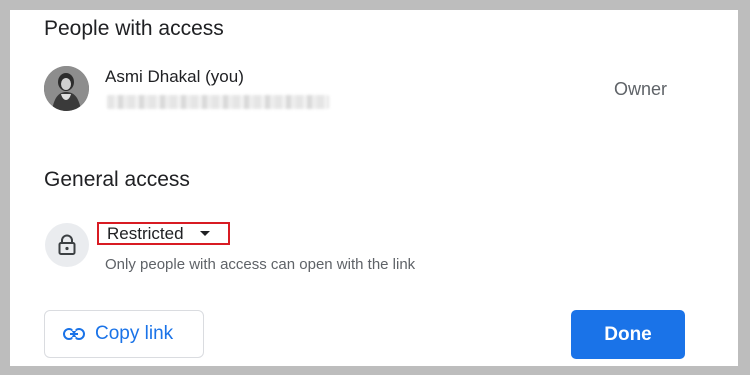 This screenshot has height=375, width=750. I want to click on lock-icon-container, so click(67, 245).